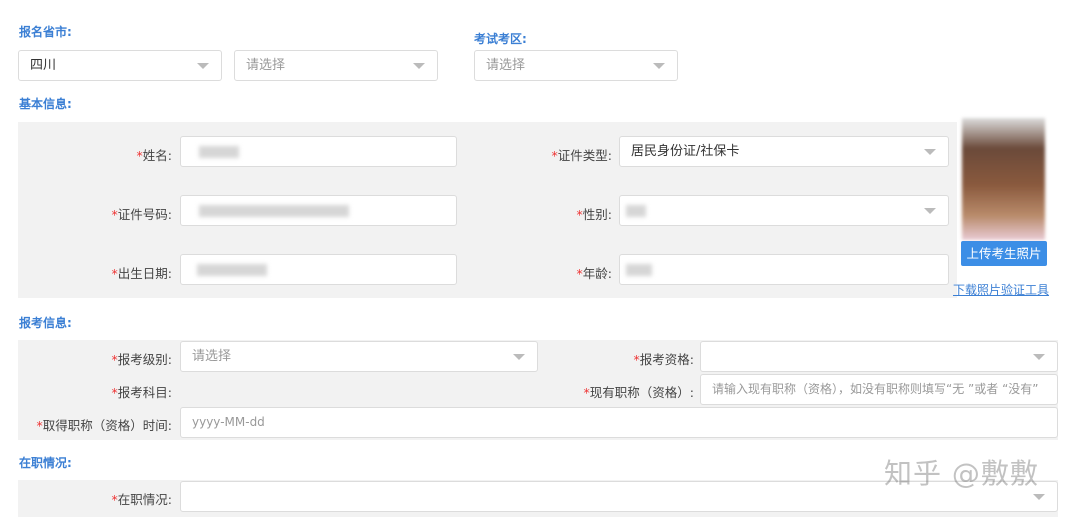 The width and height of the screenshot is (1080, 517). Describe the element at coordinates (120, 65) in the screenshot. I see `province-select: 四川` at that location.